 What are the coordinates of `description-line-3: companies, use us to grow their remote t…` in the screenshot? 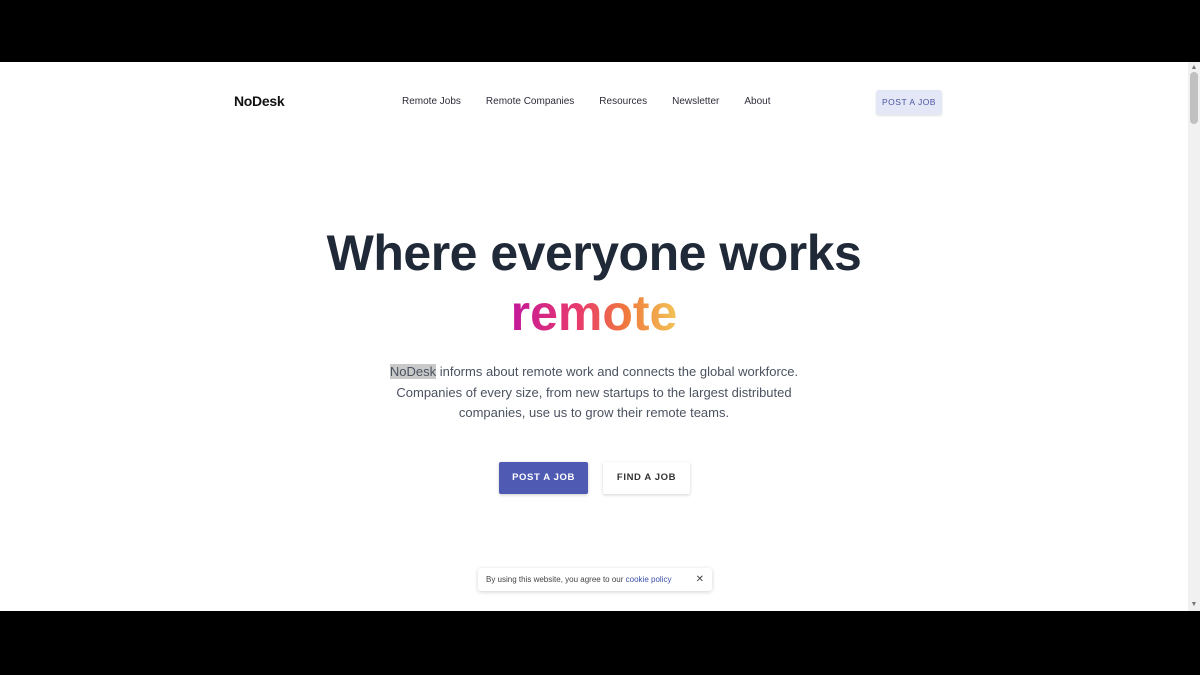 It's located at (594, 412).